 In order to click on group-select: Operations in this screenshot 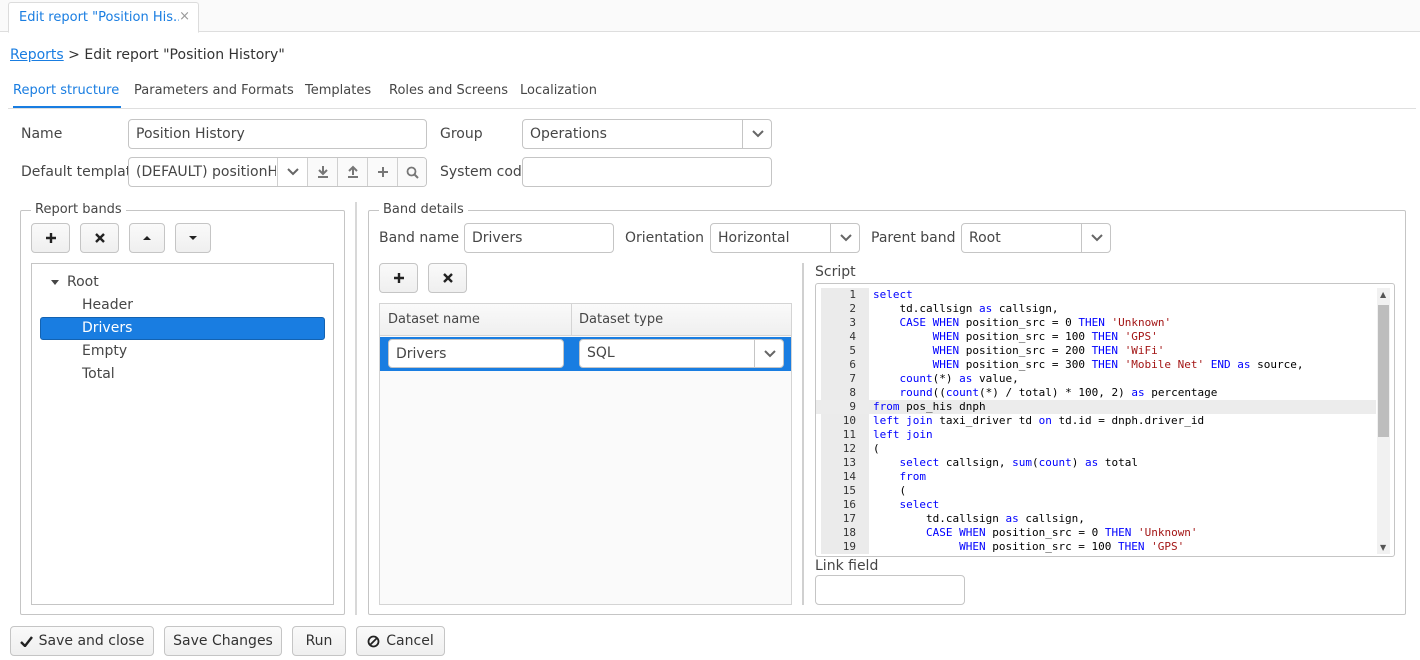, I will do `click(647, 134)`.